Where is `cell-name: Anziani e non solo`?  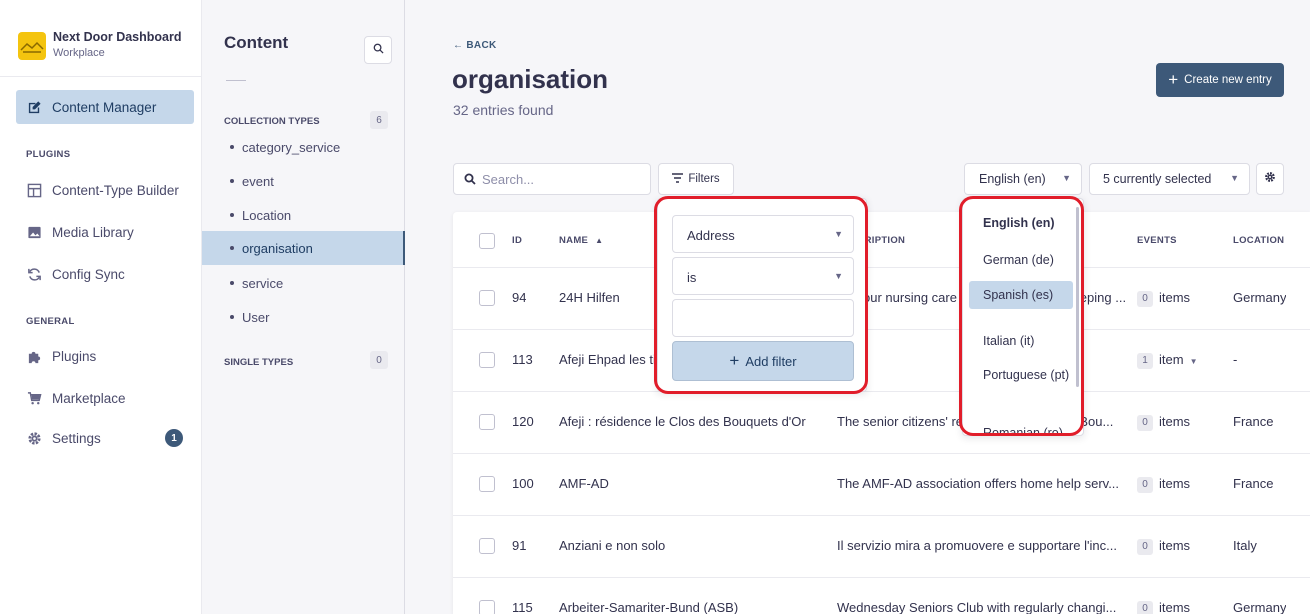 cell-name: Anziani e non solo is located at coordinates (612, 545).